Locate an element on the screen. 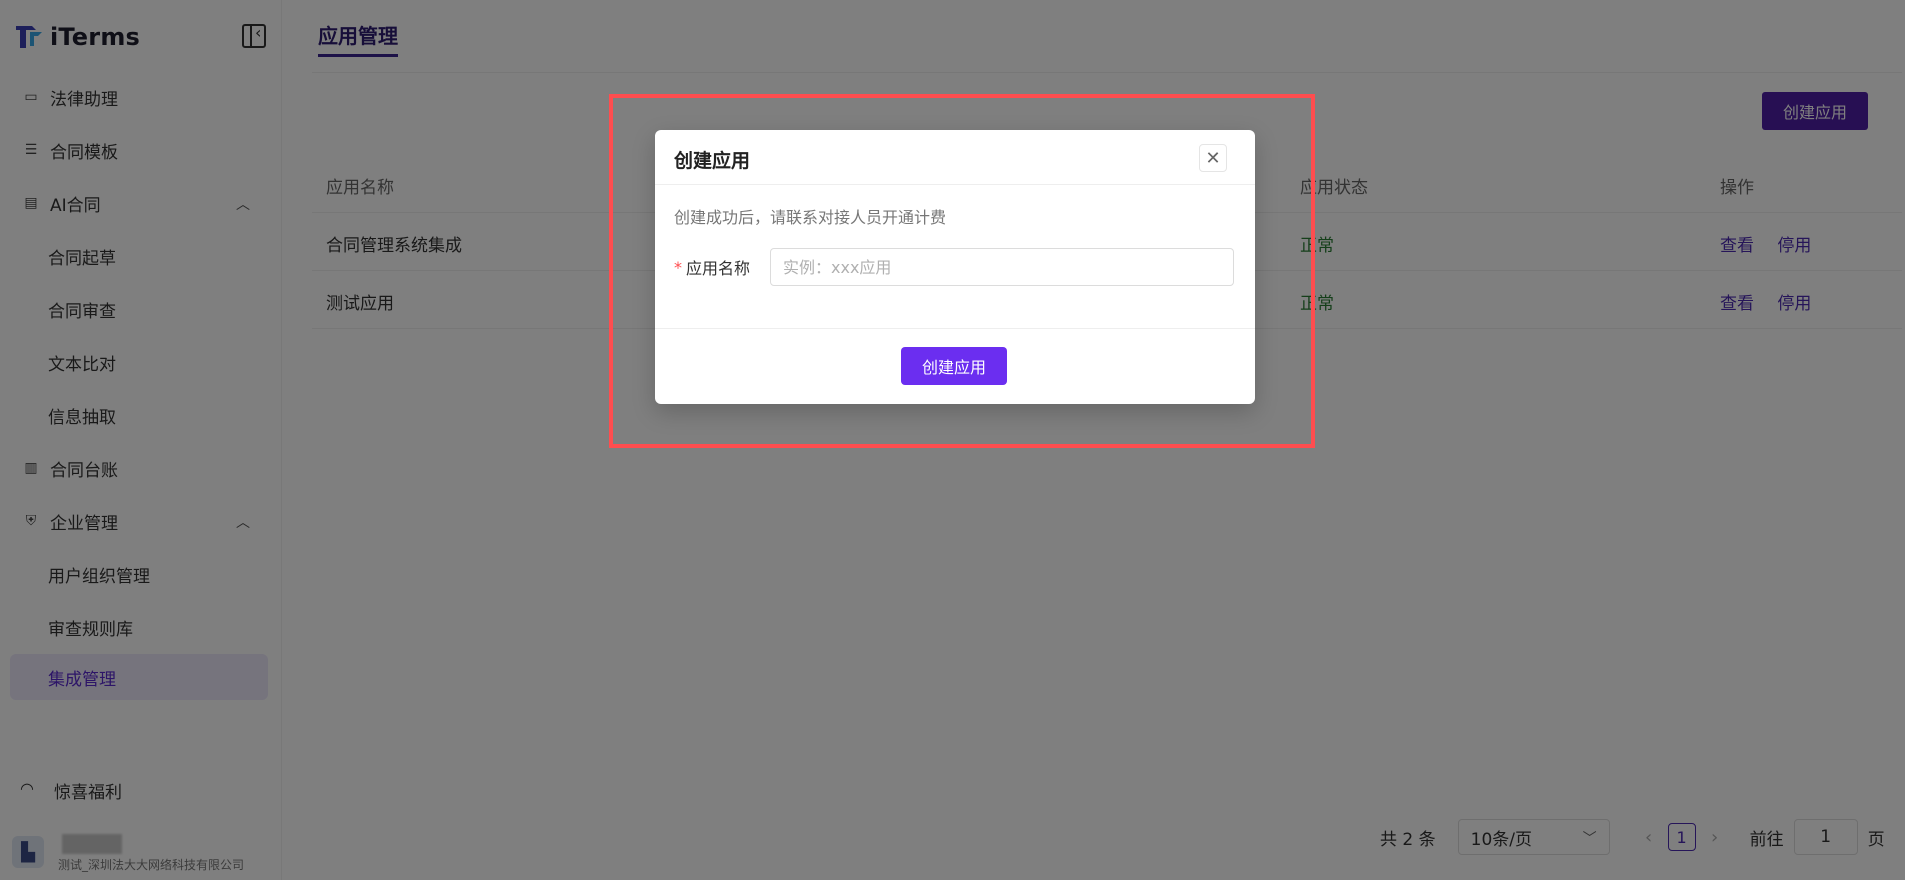 Image resolution: width=1905 pixels, height=880 pixels. app-name-form-row: * 应用名称 is located at coordinates (954, 267).